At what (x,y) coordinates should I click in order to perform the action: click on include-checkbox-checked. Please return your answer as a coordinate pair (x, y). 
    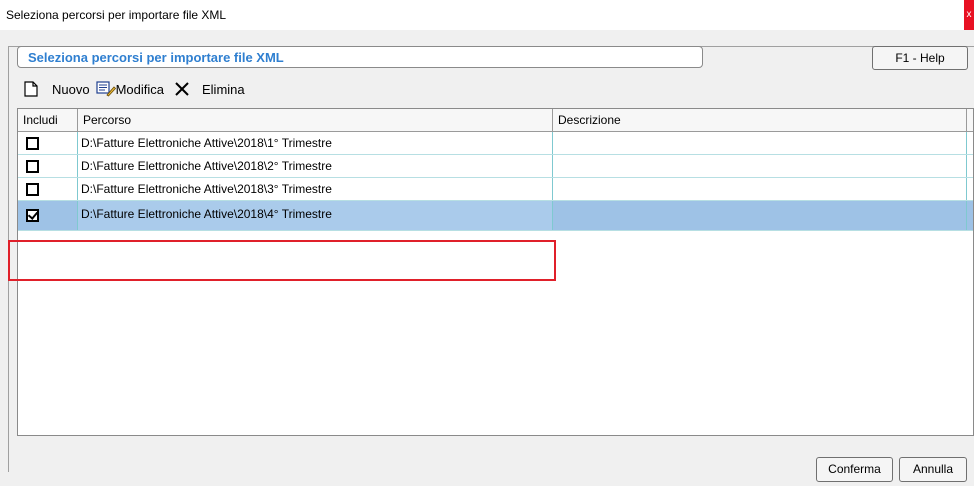
    Looking at the image, I should click on (32, 215).